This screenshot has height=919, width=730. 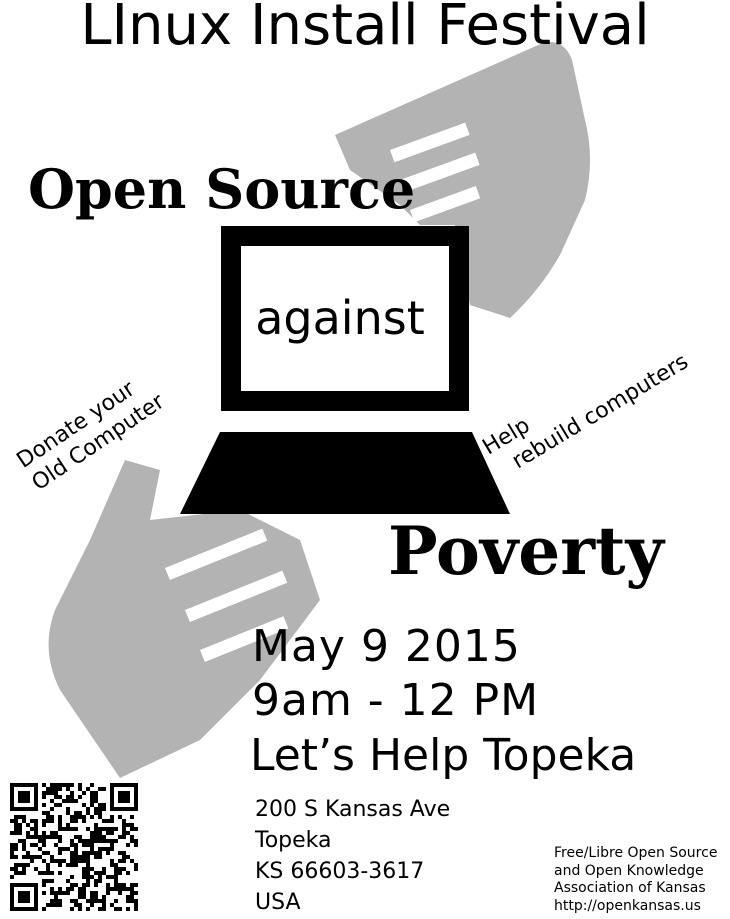 I want to click on poster-title: LInux Install Festival, so click(x=365, y=29).